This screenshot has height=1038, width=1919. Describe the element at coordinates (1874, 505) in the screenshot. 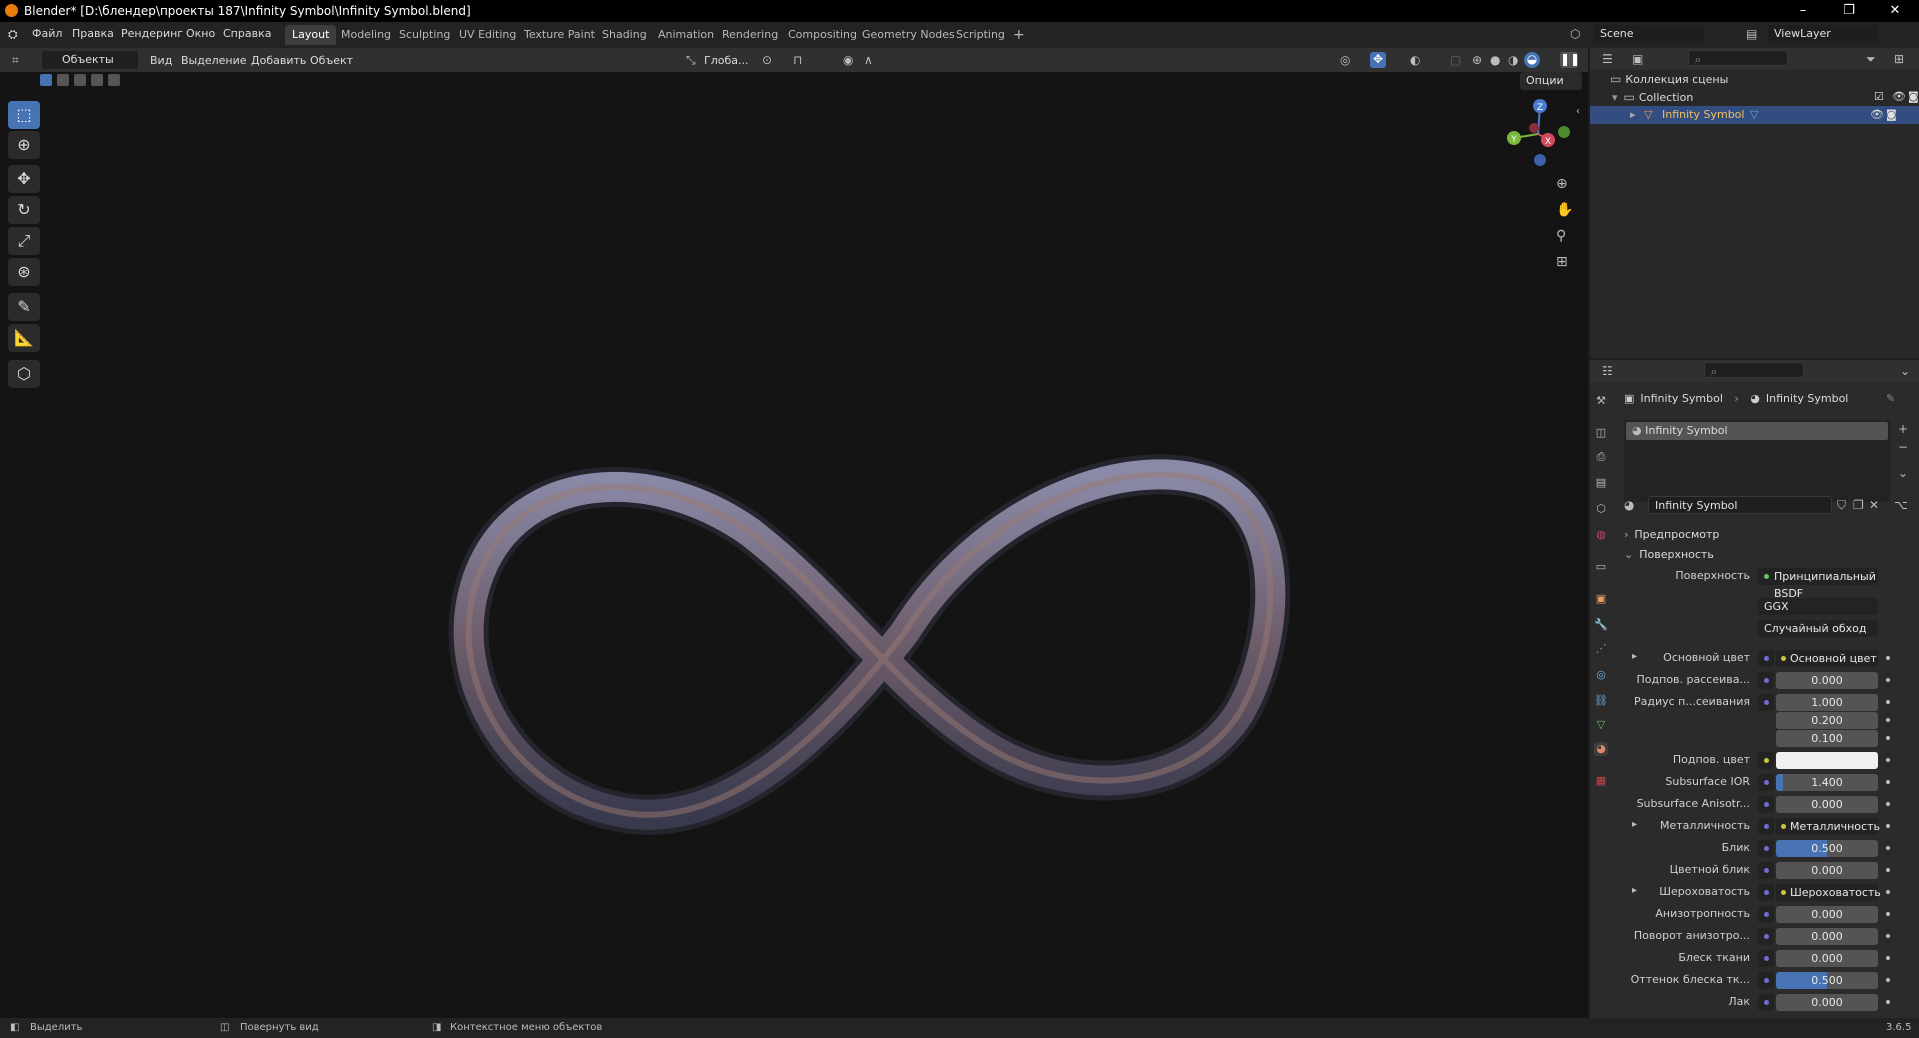

I see `unlink-material-icon: ✕` at that location.